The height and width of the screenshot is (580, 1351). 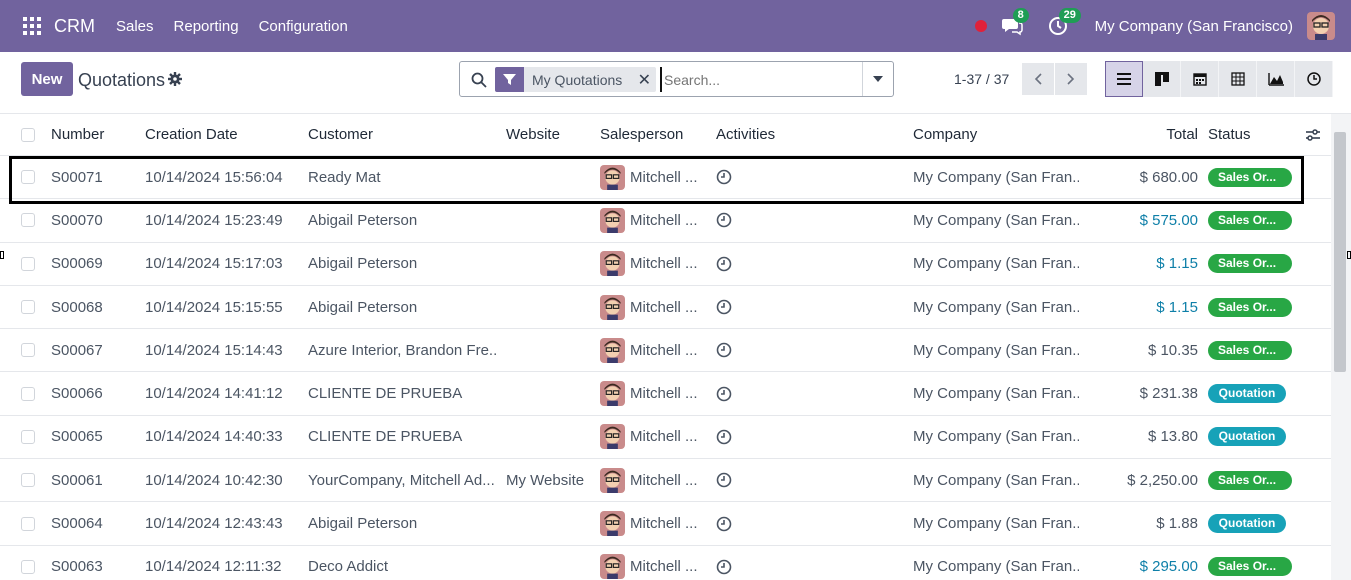 What do you see at coordinates (1314, 79) in the screenshot?
I see `activity-view-button` at bounding box center [1314, 79].